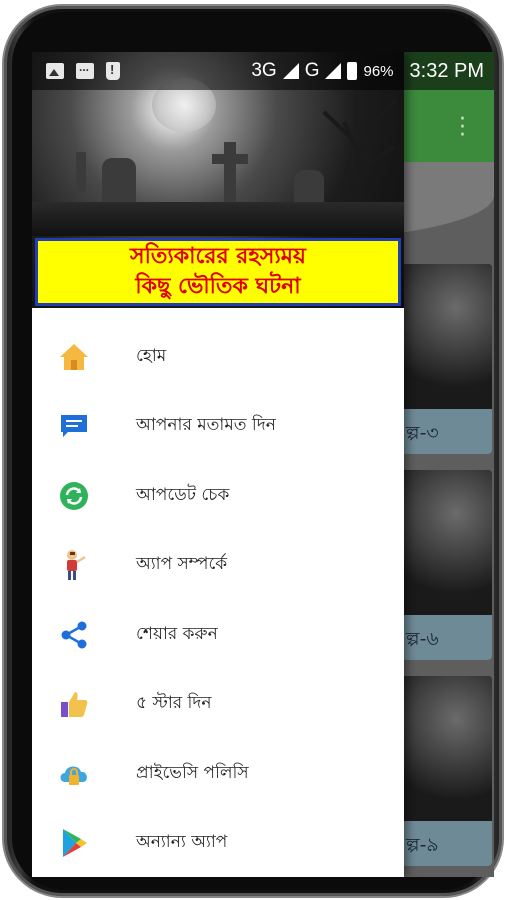  I want to click on menu-item-feedback: আপনার মতামত দিন, so click(218, 427).